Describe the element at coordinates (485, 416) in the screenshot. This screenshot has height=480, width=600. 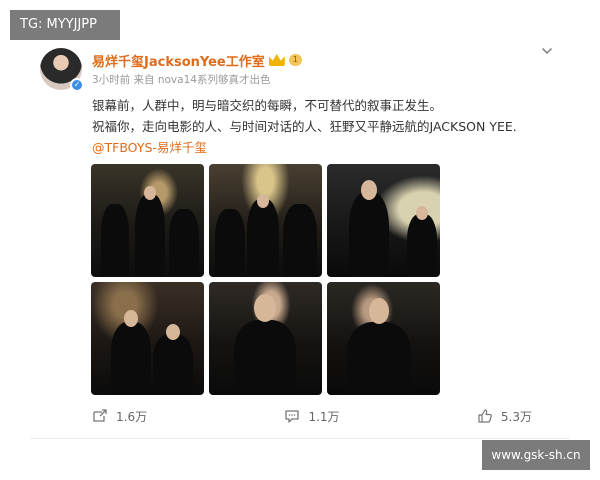
I see `thumbs-up-icon` at that location.